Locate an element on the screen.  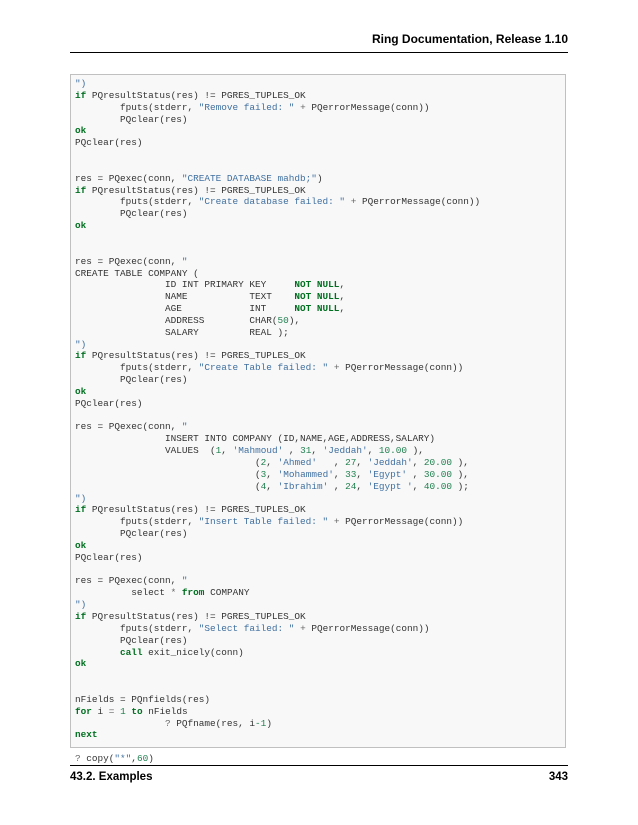
code-token: nFields is located at coordinates (165, 711).